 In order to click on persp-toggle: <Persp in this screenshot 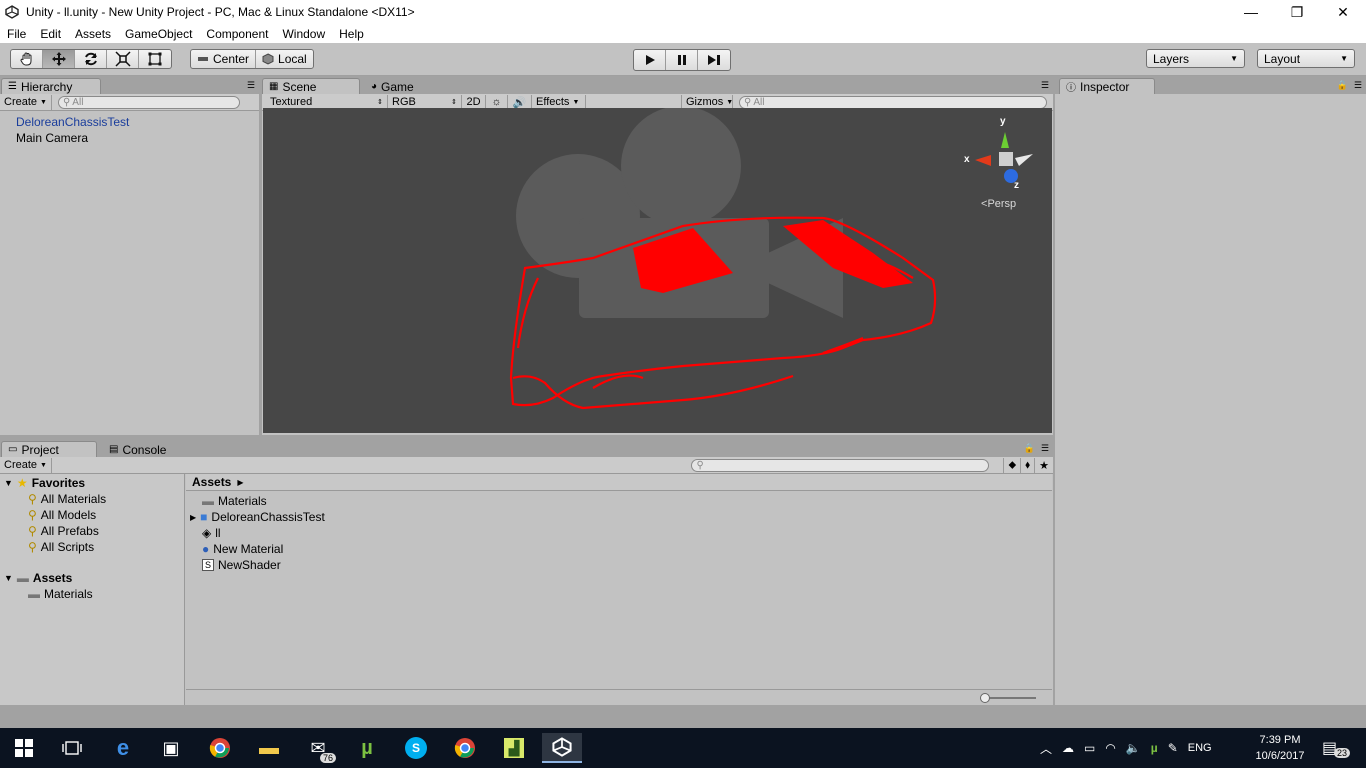, I will do `click(998, 204)`.